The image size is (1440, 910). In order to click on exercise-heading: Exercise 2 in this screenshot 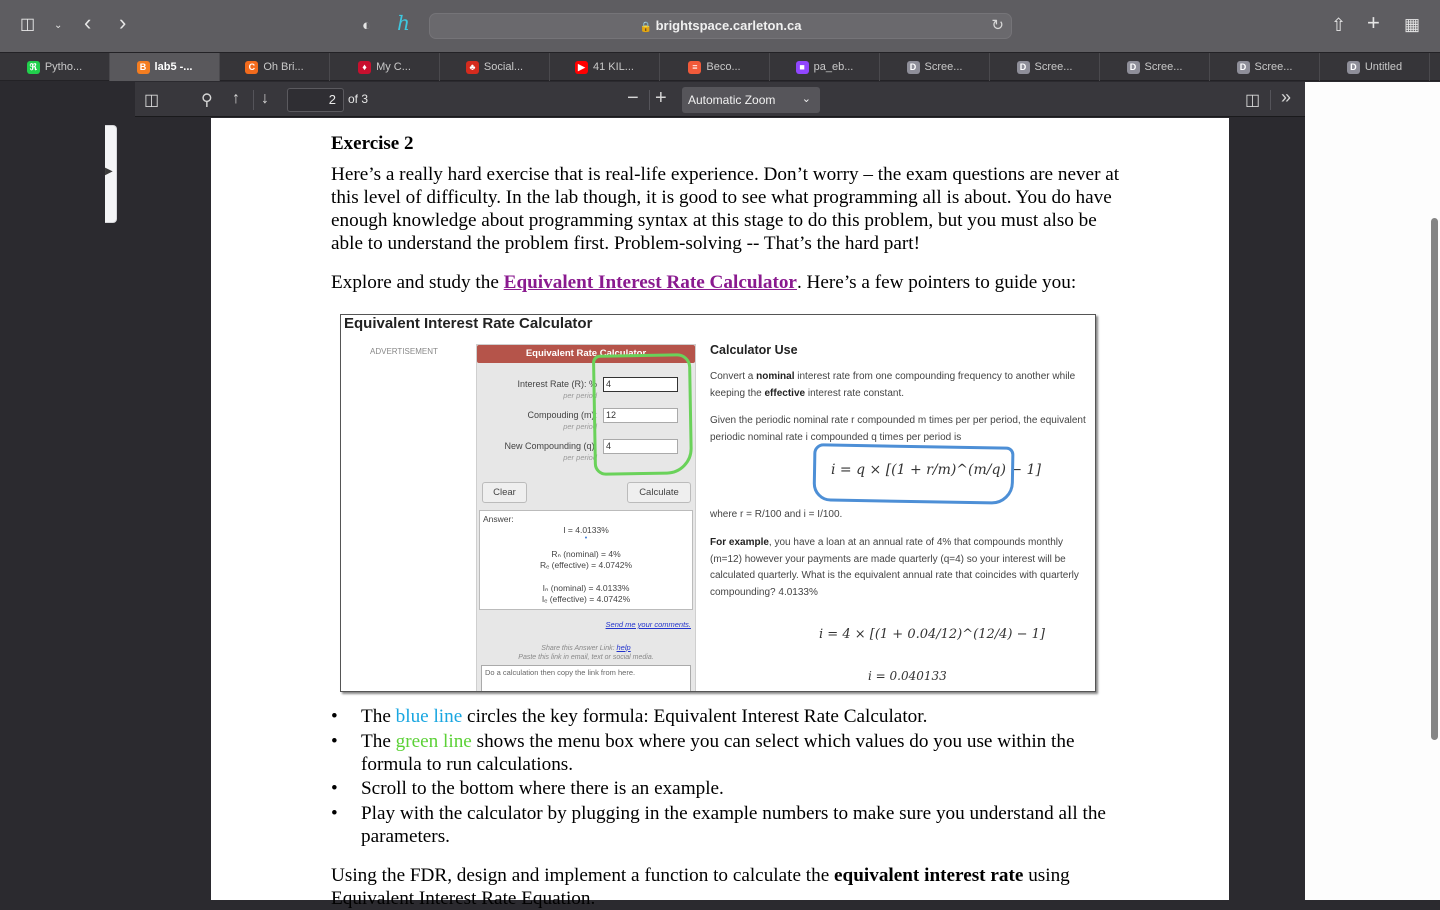, I will do `click(372, 143)`.